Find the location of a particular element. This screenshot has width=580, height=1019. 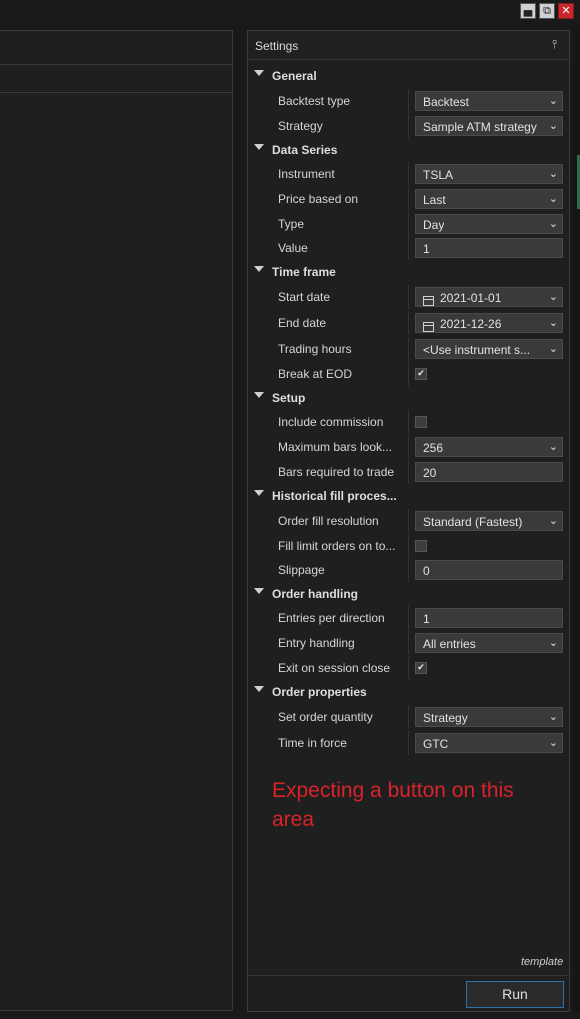

property-row: Time in force GTC ⌄ is located at coordinates (408, 743).